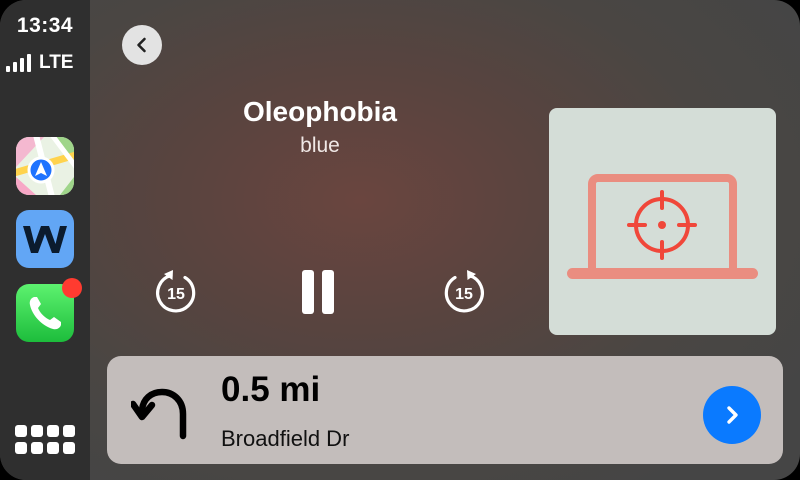 This screenshot has height=480, width=800. I want to click on track-title: Oleophobia, so click(320, 111).